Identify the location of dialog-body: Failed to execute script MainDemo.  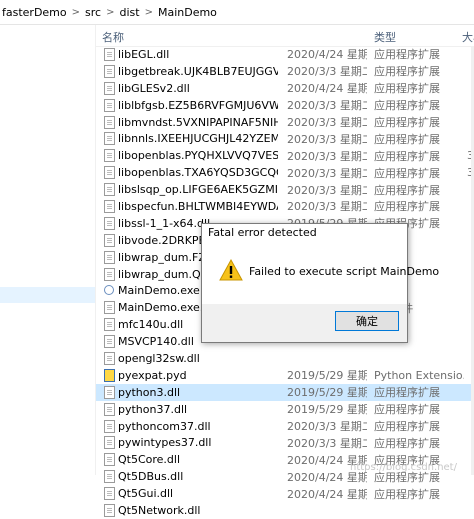
(320, 273).